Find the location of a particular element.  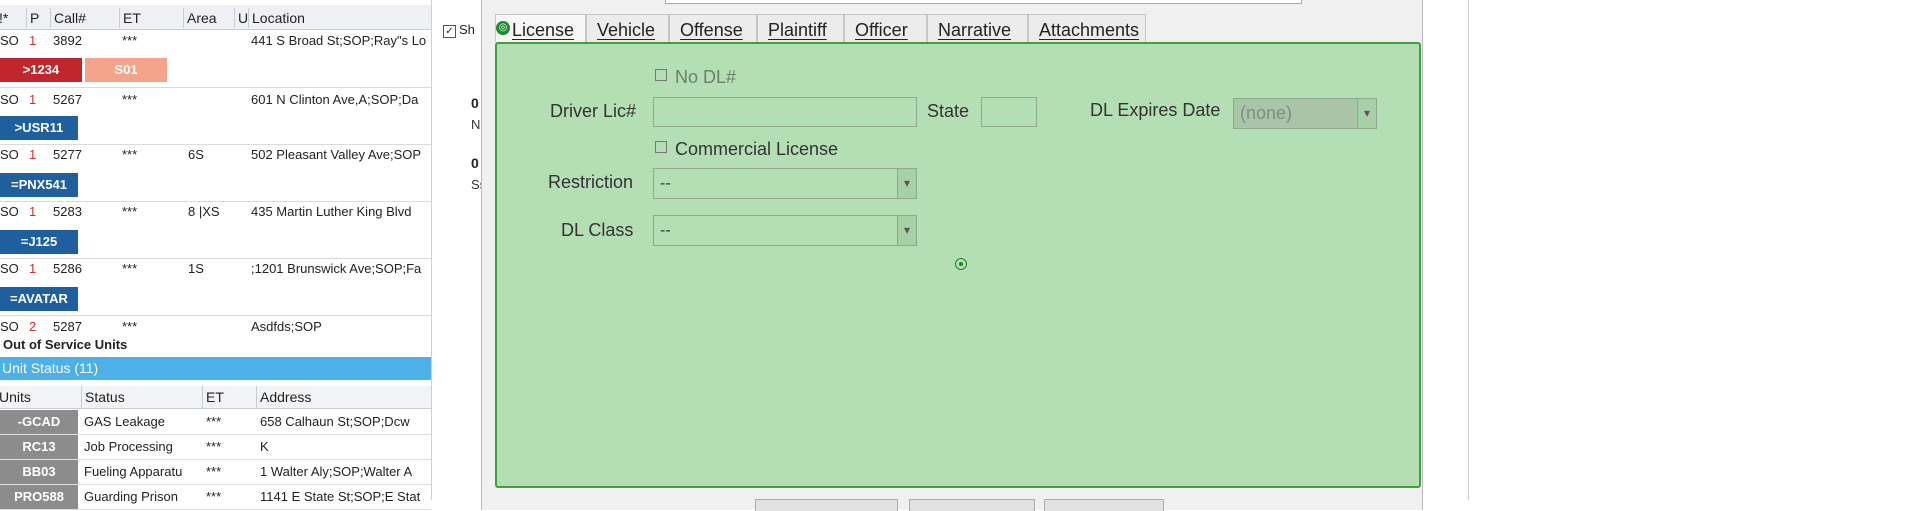

col-header-status: Status is located at coordinates (103, 397).